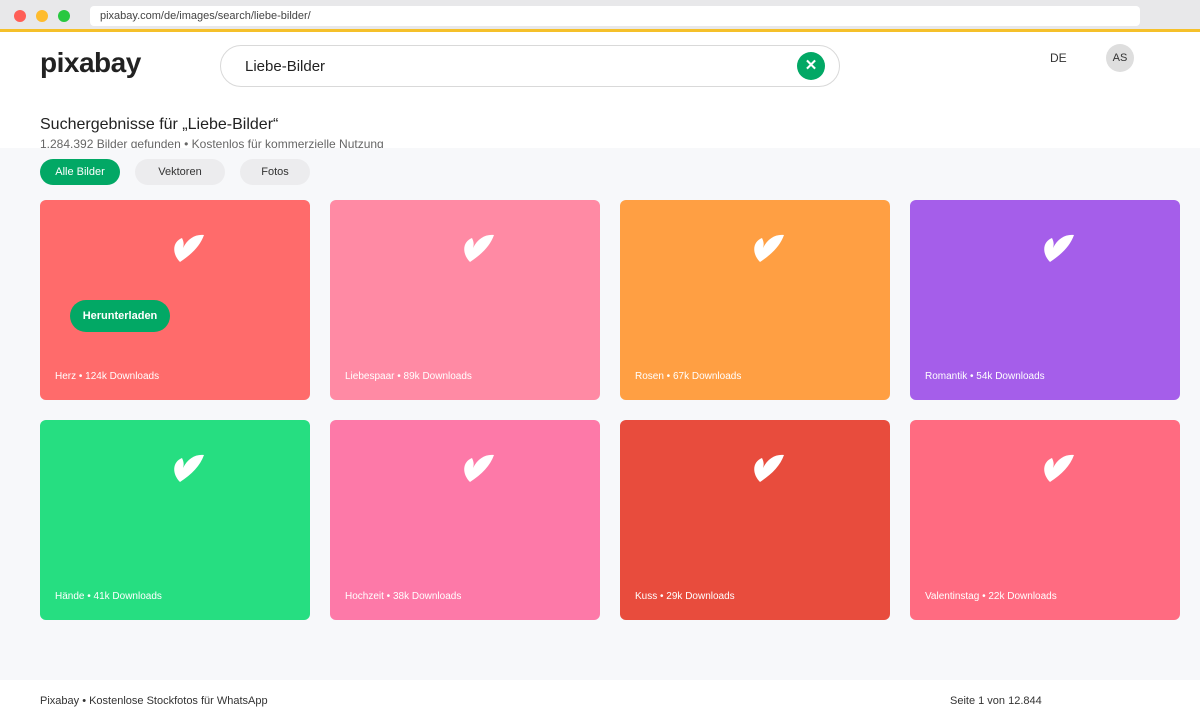 The image size is (1200, 720). I want to click on filter-all-images: Alle Bilder, so click(80, 172).